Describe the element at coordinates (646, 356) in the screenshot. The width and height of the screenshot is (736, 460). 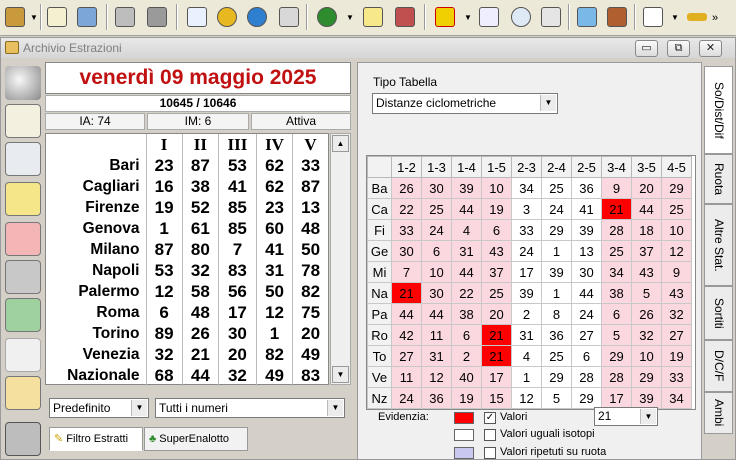
I see `distance-cell: 10` at that location.